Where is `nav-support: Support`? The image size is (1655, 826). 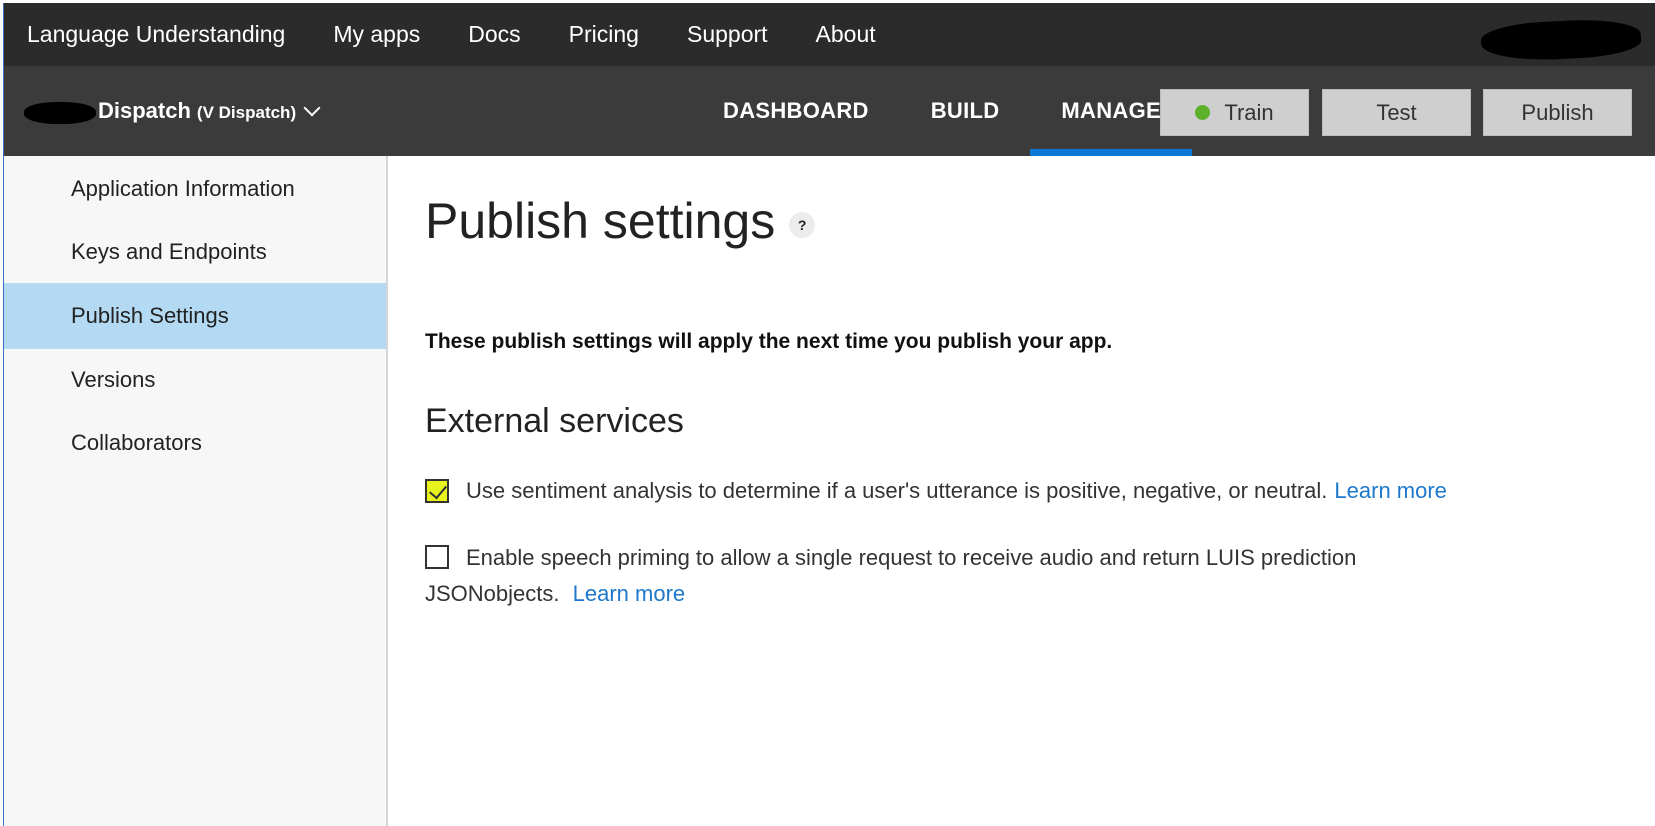
nav-support: Support is located at coordinates (727, 34).